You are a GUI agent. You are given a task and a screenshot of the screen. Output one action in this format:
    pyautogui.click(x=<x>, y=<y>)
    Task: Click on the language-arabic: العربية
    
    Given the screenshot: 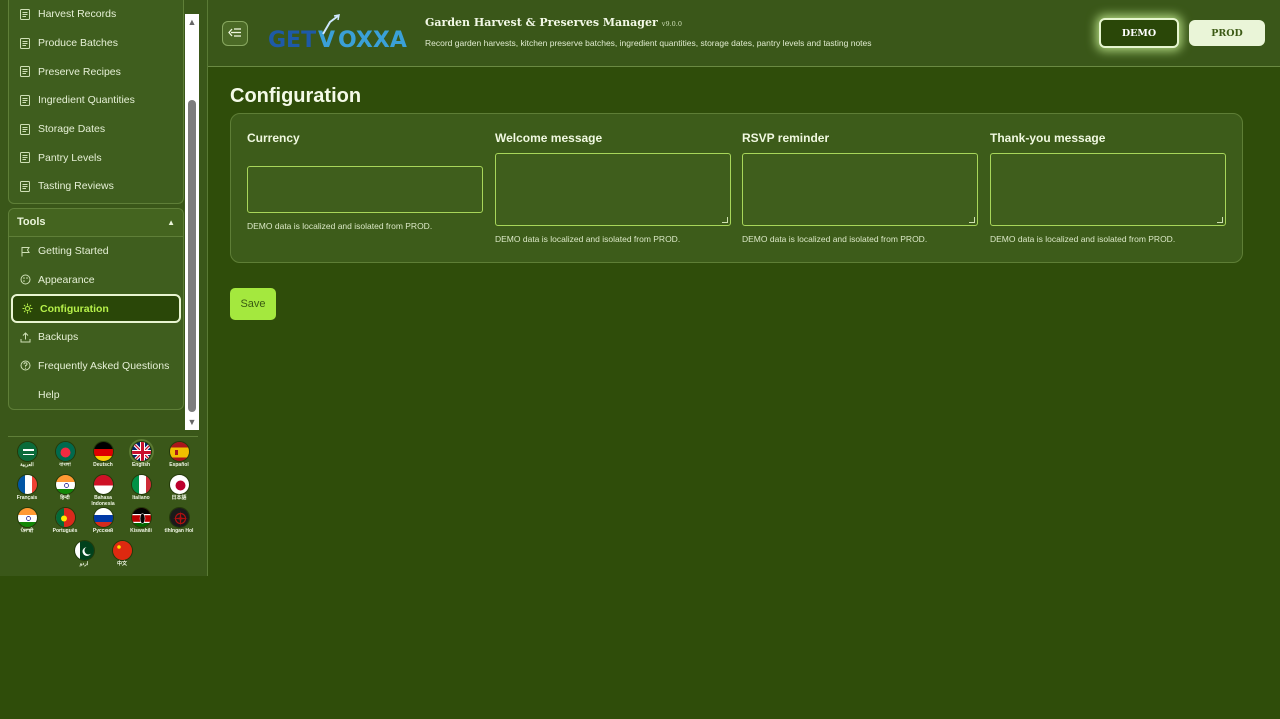 What is the action you would take?
    pyautogui.click(x=27, y=457)
    